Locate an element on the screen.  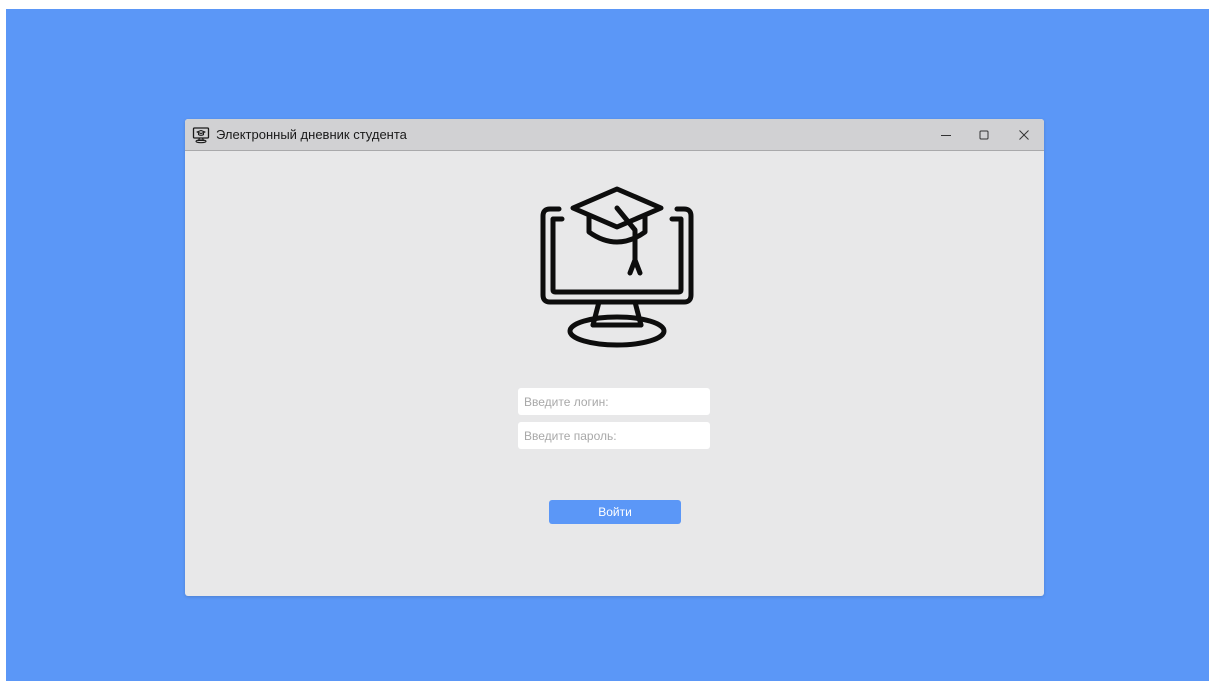
login-button-label: Войти is located at coordinates (615, 512).